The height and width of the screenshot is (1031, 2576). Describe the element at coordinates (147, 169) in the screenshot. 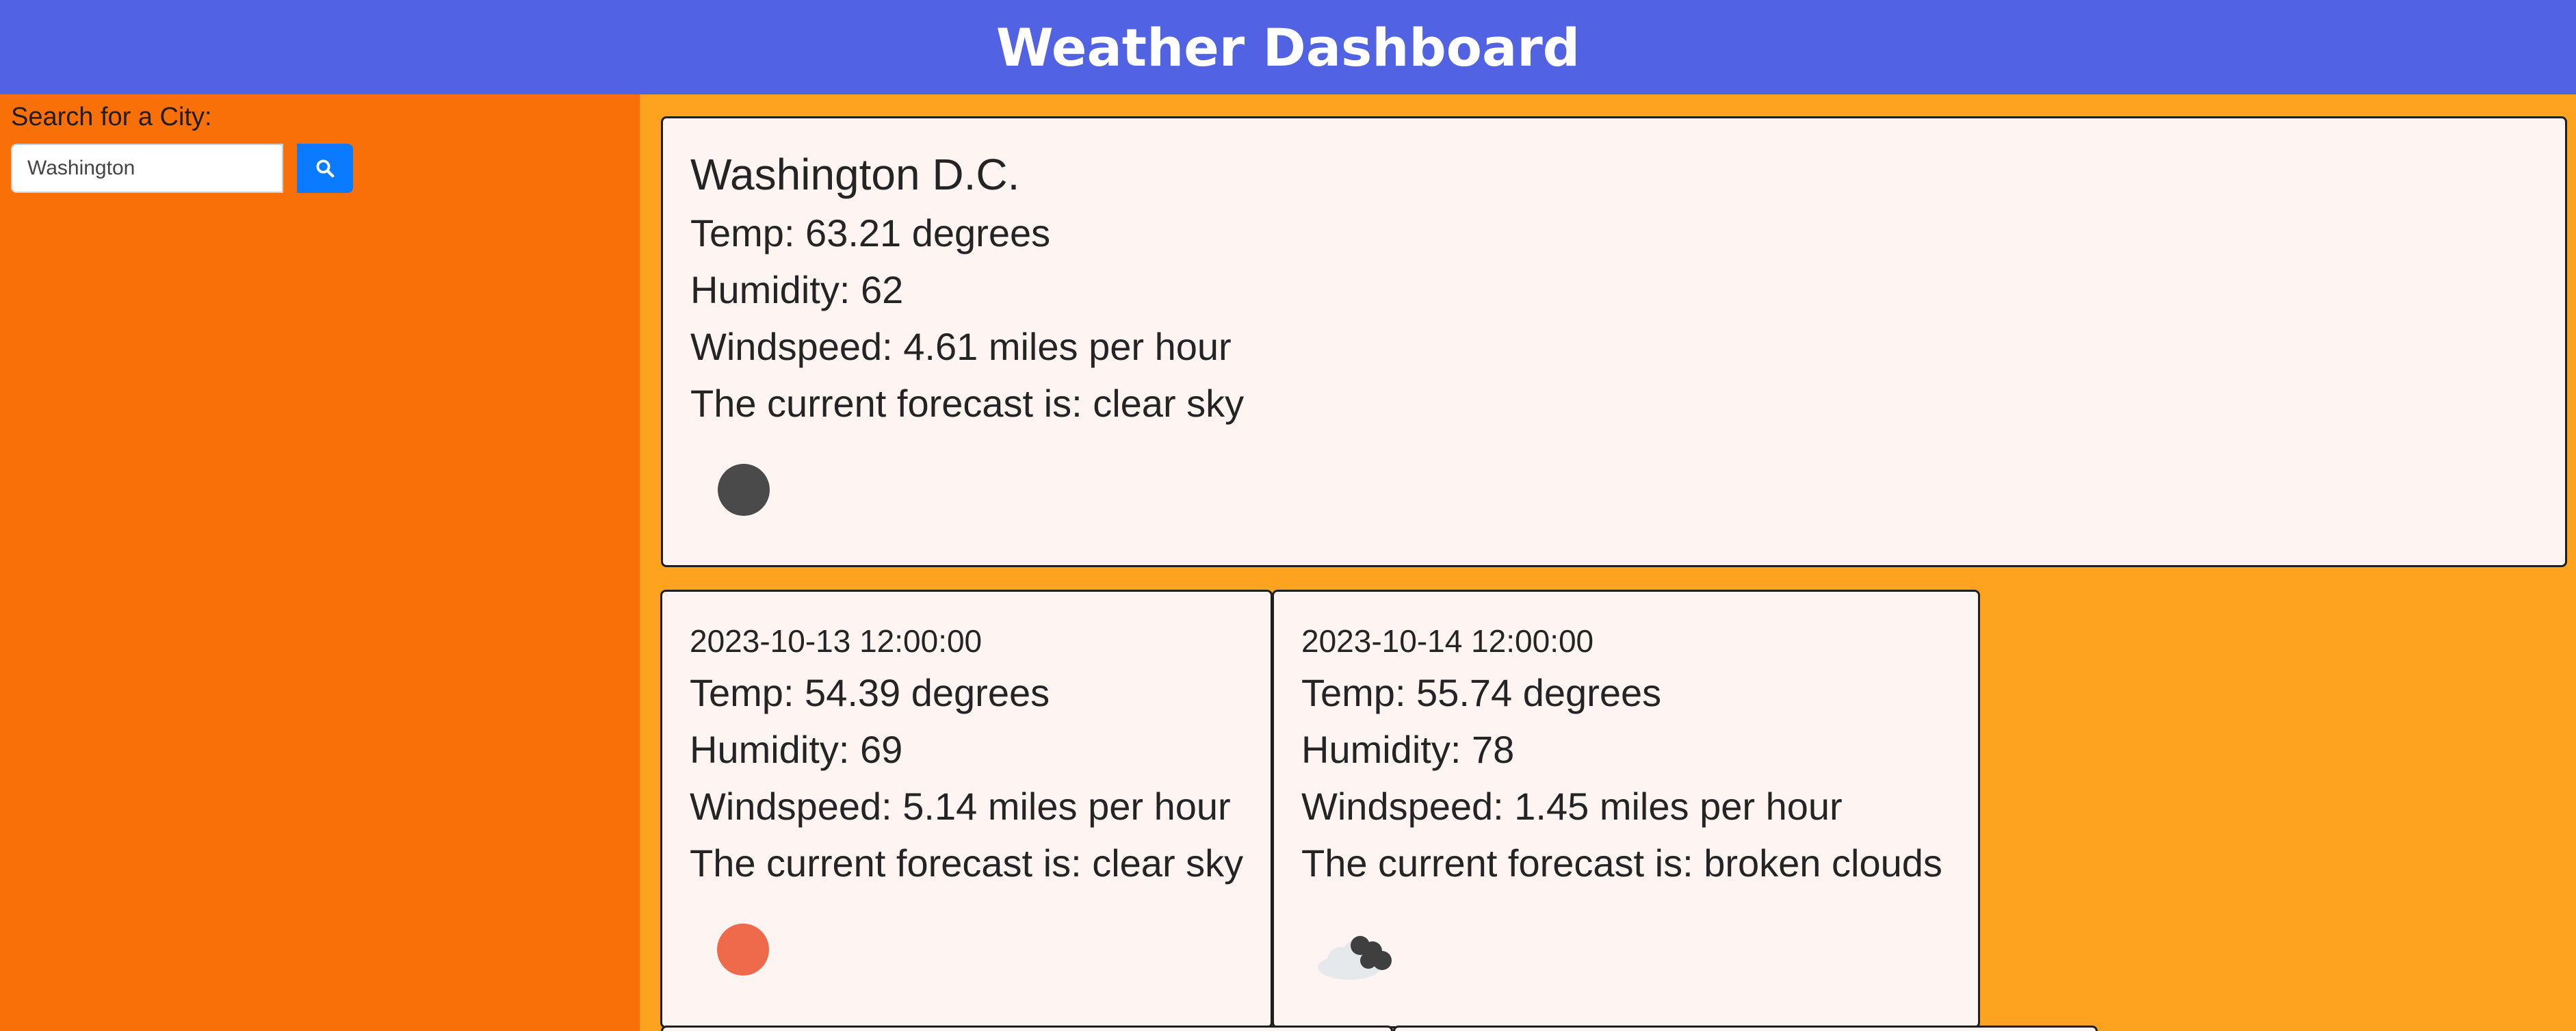

I see `search-input` at that location.